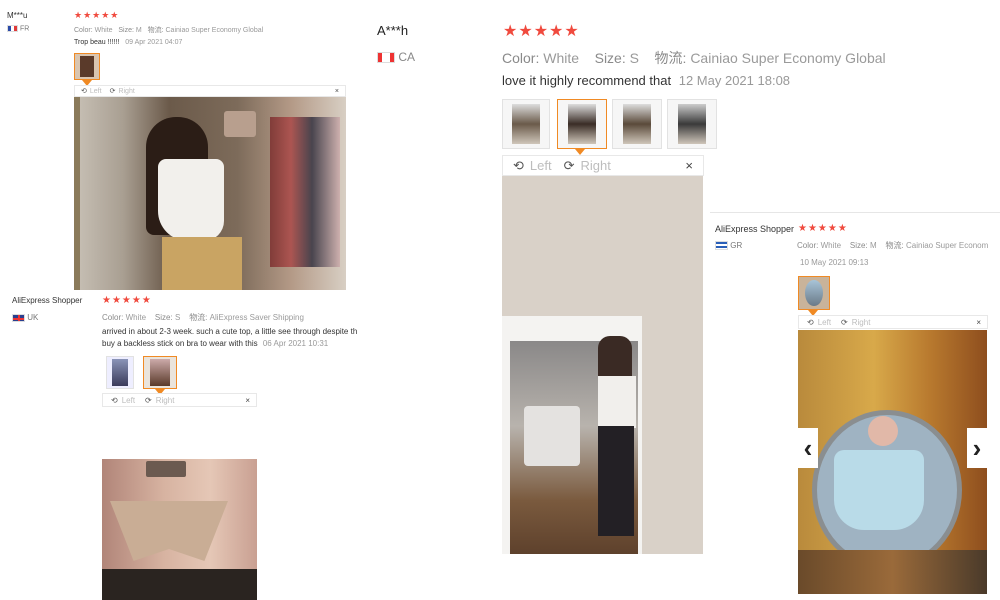 The height and width of the screenshot is (600, 1000). What do you see at coordinates (736, 245) in the screenshot?
I see `country-code: GR` at bounding box center [736, 245].